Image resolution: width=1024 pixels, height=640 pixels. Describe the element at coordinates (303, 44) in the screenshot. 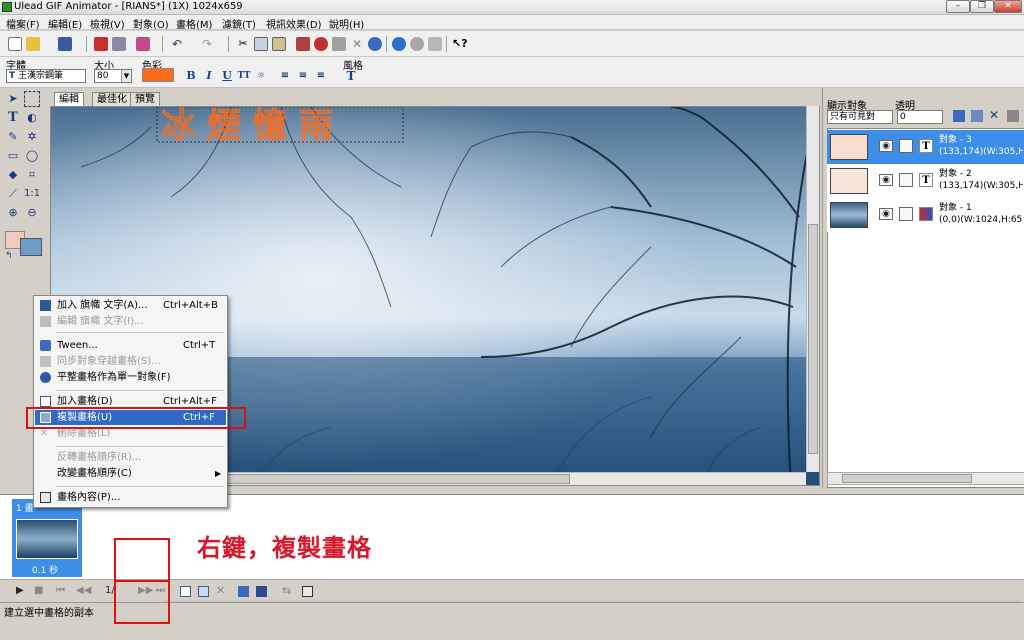

I see `crop-icon` at that location.